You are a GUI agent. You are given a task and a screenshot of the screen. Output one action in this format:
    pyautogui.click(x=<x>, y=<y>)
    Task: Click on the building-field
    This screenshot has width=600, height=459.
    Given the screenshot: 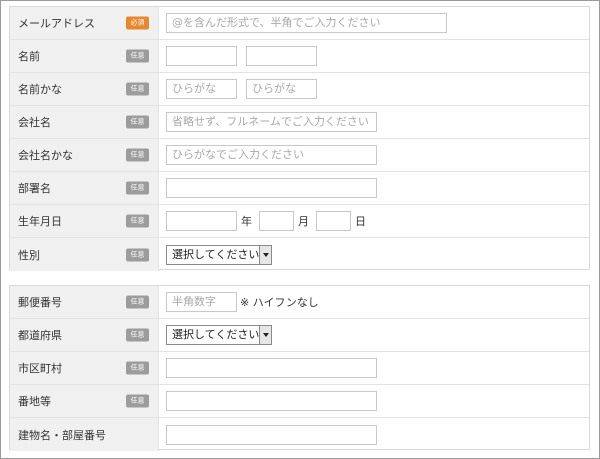 What is the action you would take?
    pyautogui.click(x=271, y=434)
    